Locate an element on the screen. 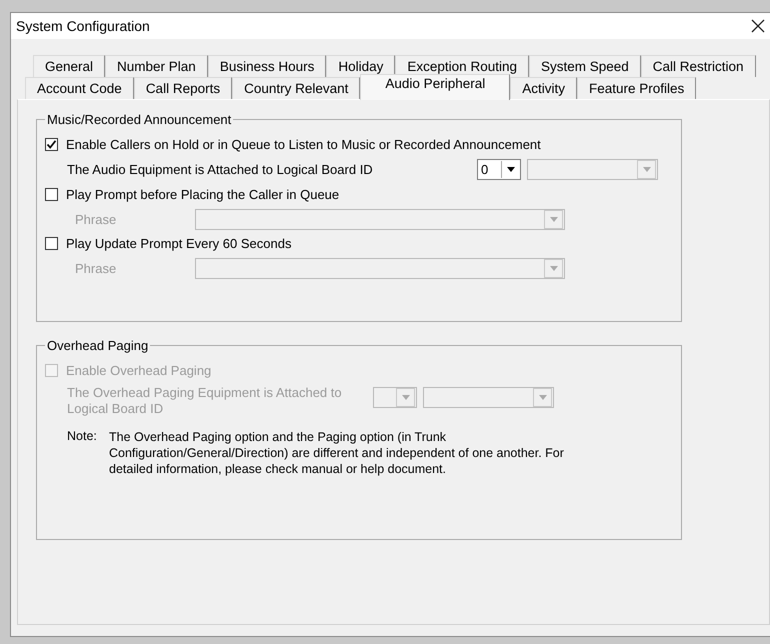 Image resolution: width=770 pixels, height=644 pixels. tab: System Speed is located at coordinates (584, 66).